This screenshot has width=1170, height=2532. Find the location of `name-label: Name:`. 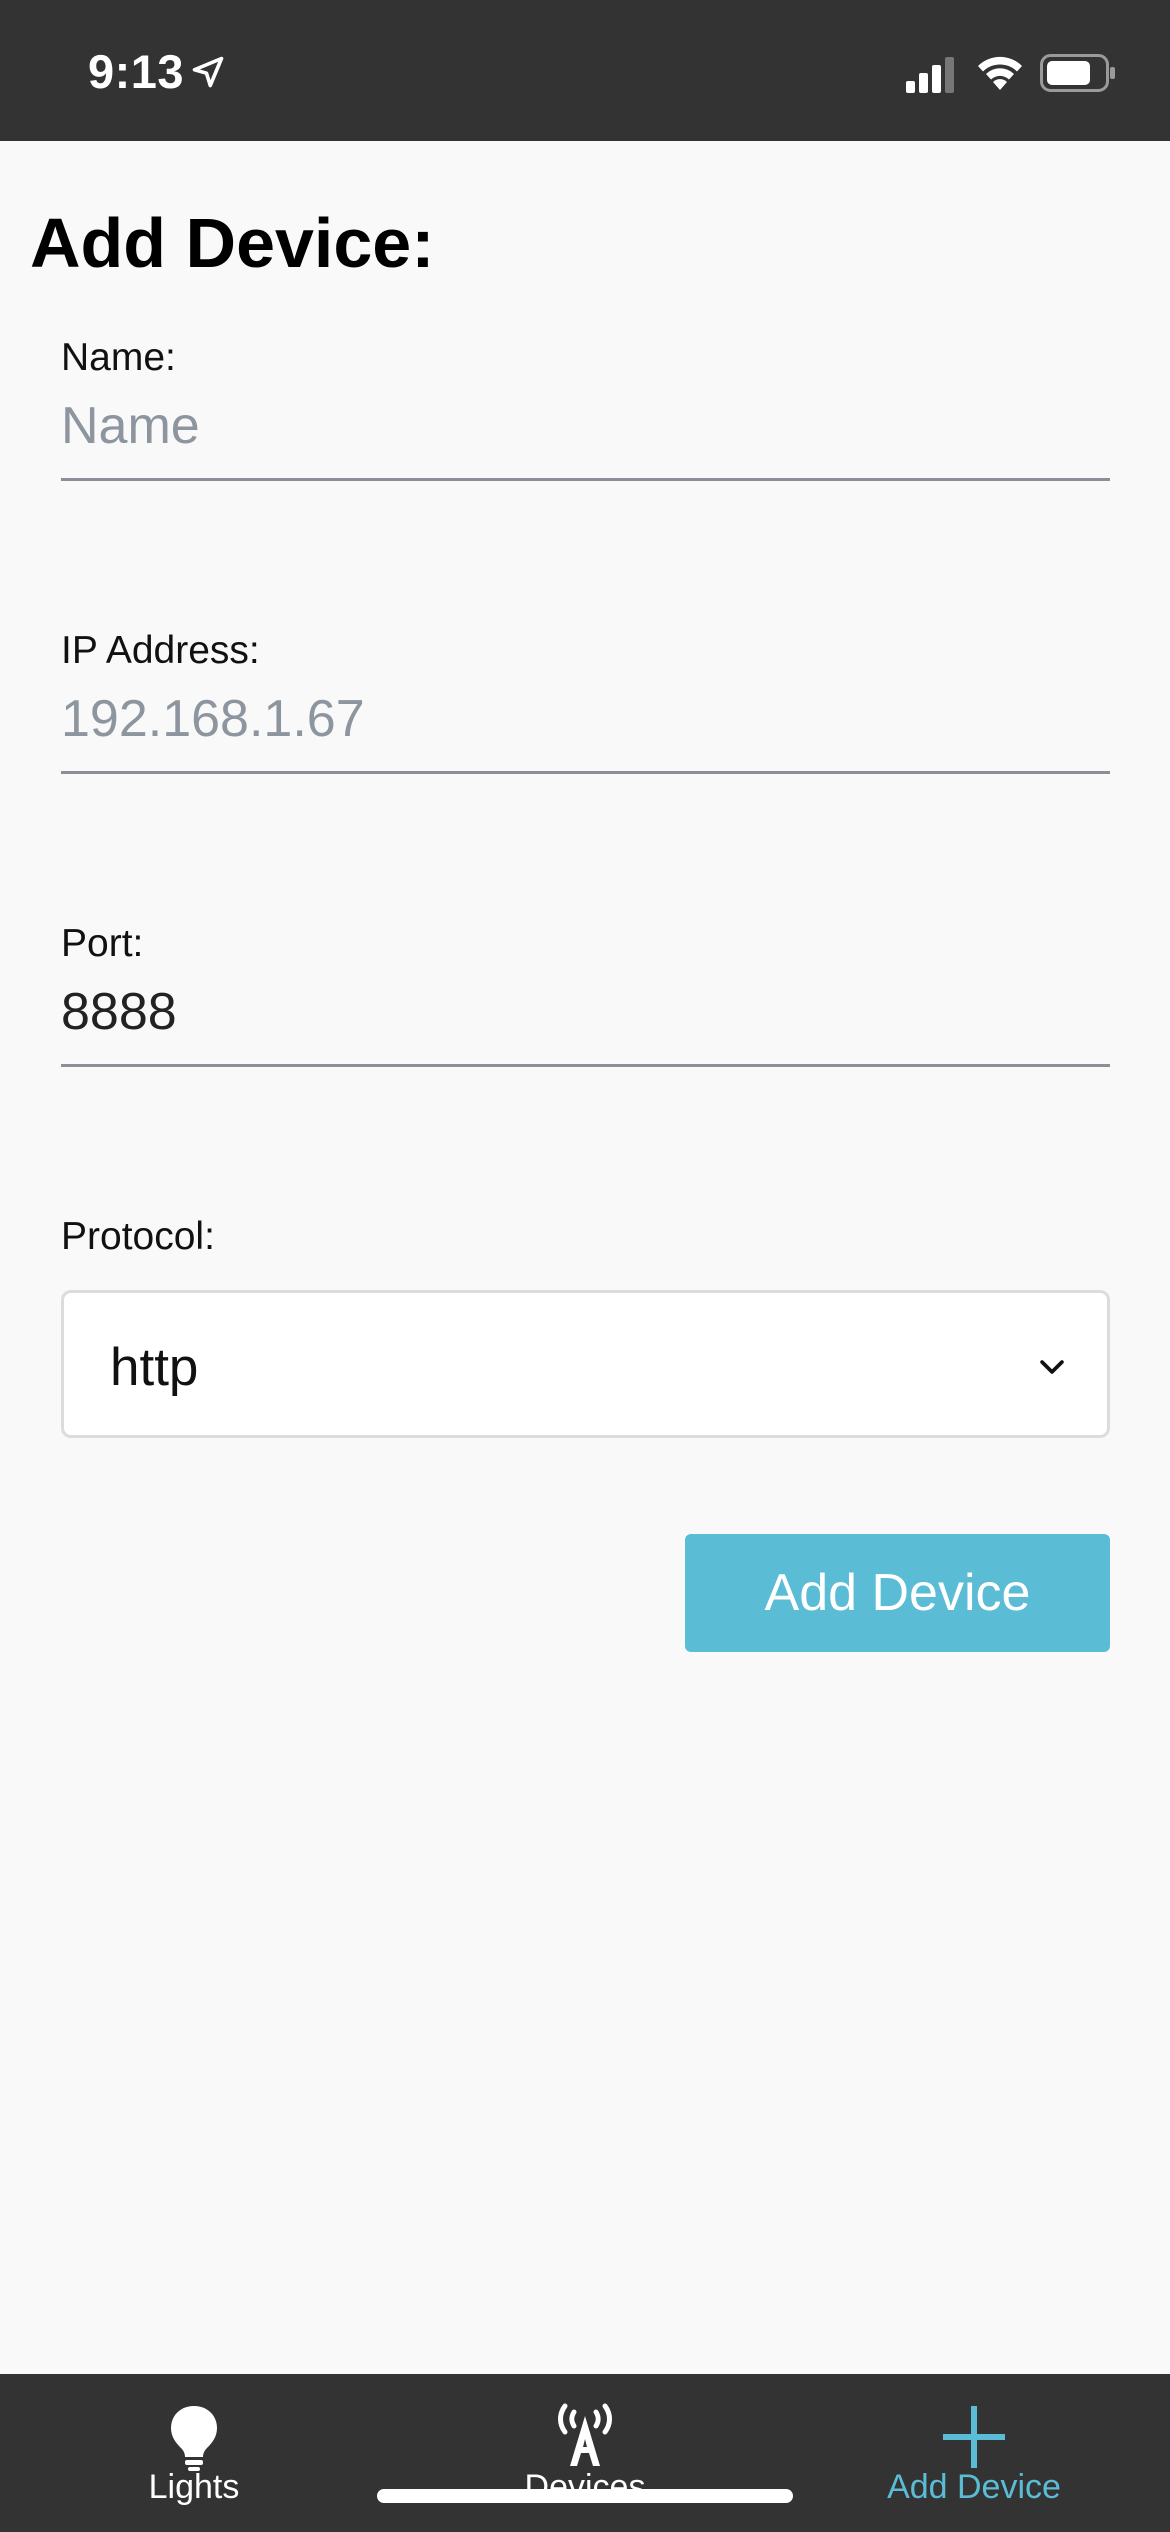

name-label: Name: is located at coordinates (118, 357).